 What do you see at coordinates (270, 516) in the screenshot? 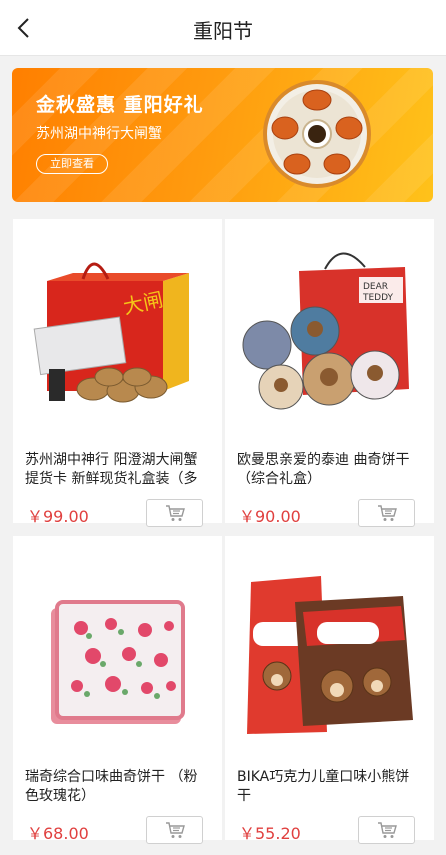
I see `product-price: ￥90.00` at bounding box center [270, 516].